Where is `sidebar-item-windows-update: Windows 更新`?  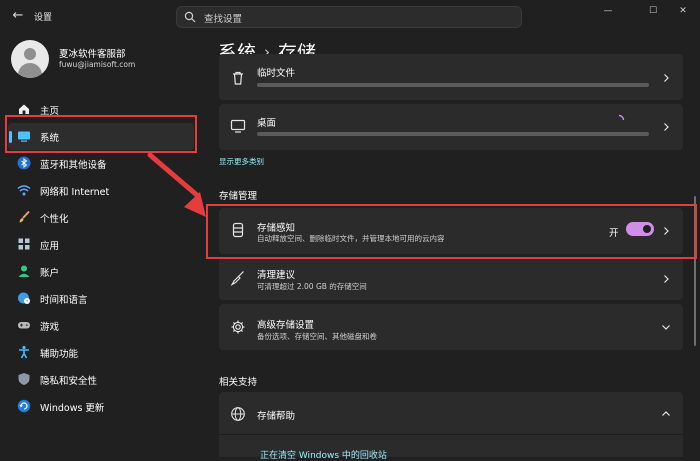
sidebar-item-windows-update: Windows 更新 is located at coordinates (101, 406).